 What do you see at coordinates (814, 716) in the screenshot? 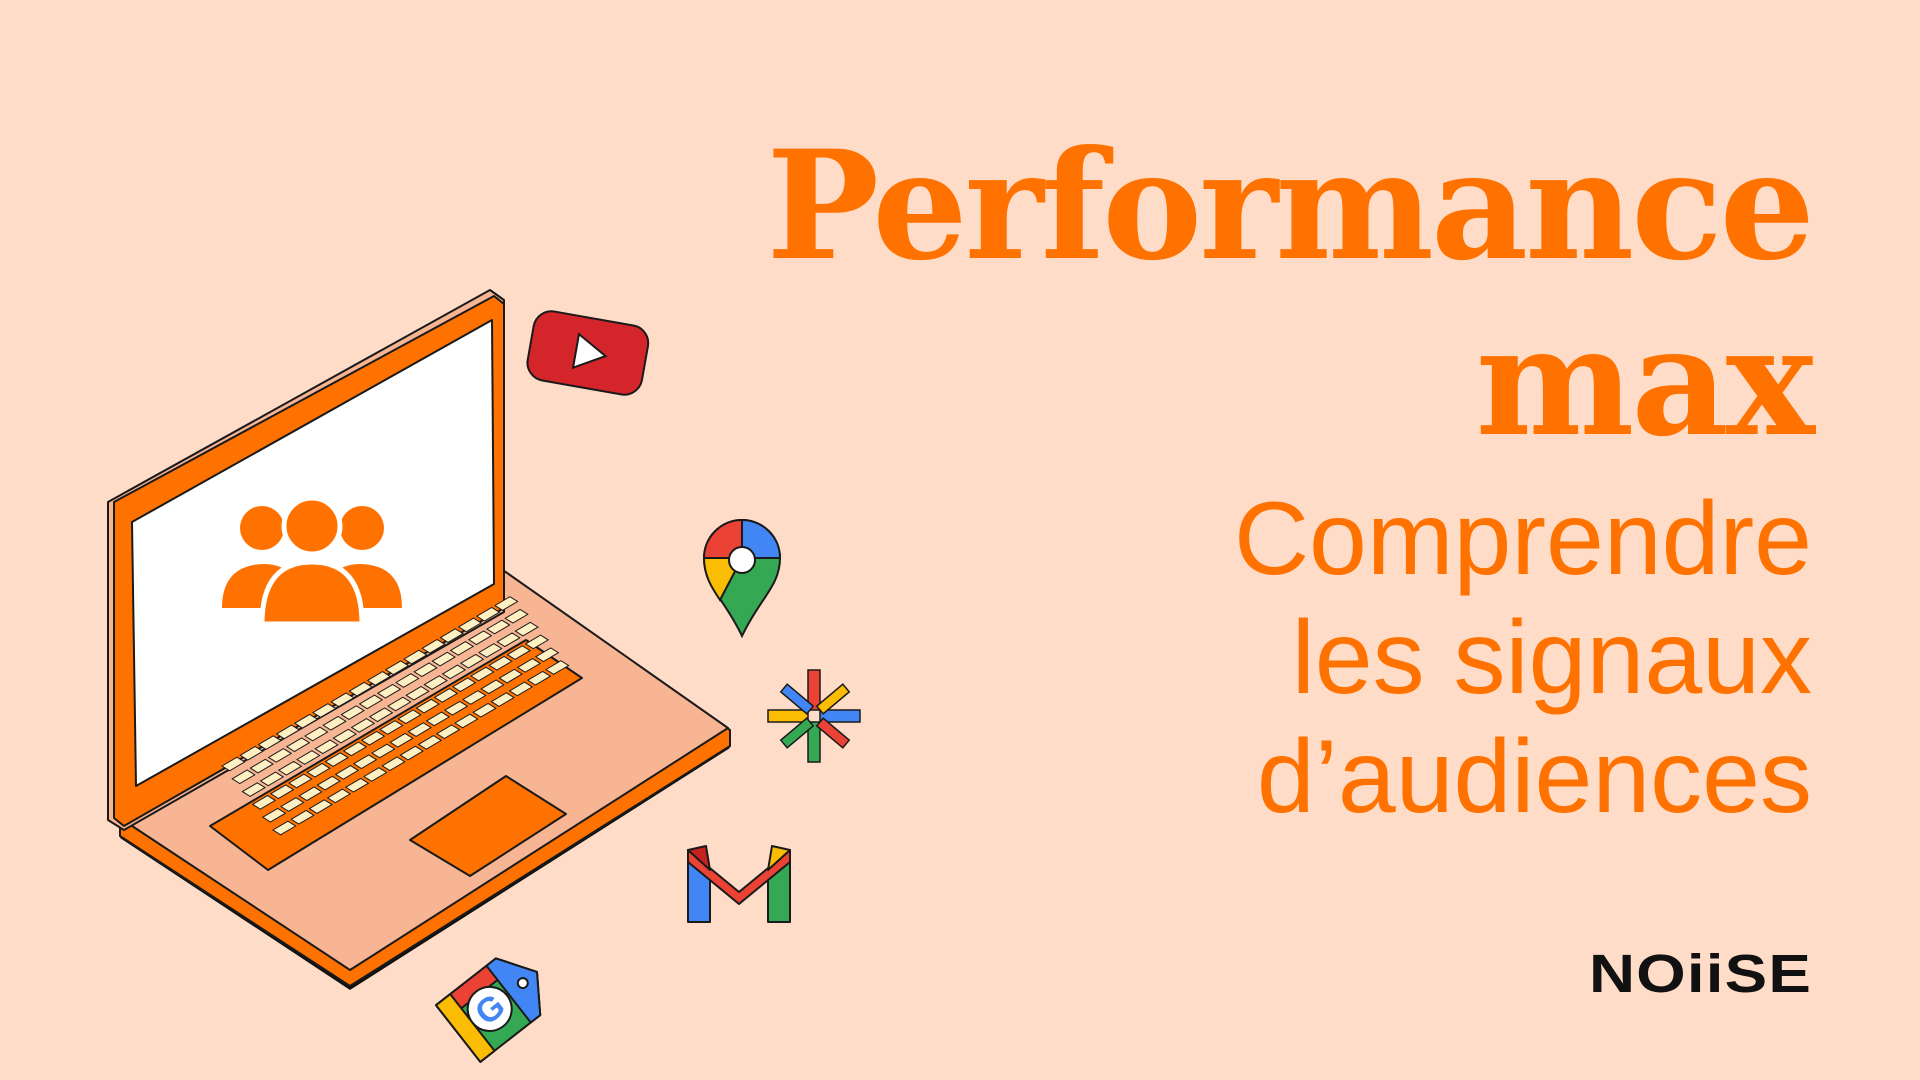
I see `google-asterisk-icon` at bounding box center [814, 716].